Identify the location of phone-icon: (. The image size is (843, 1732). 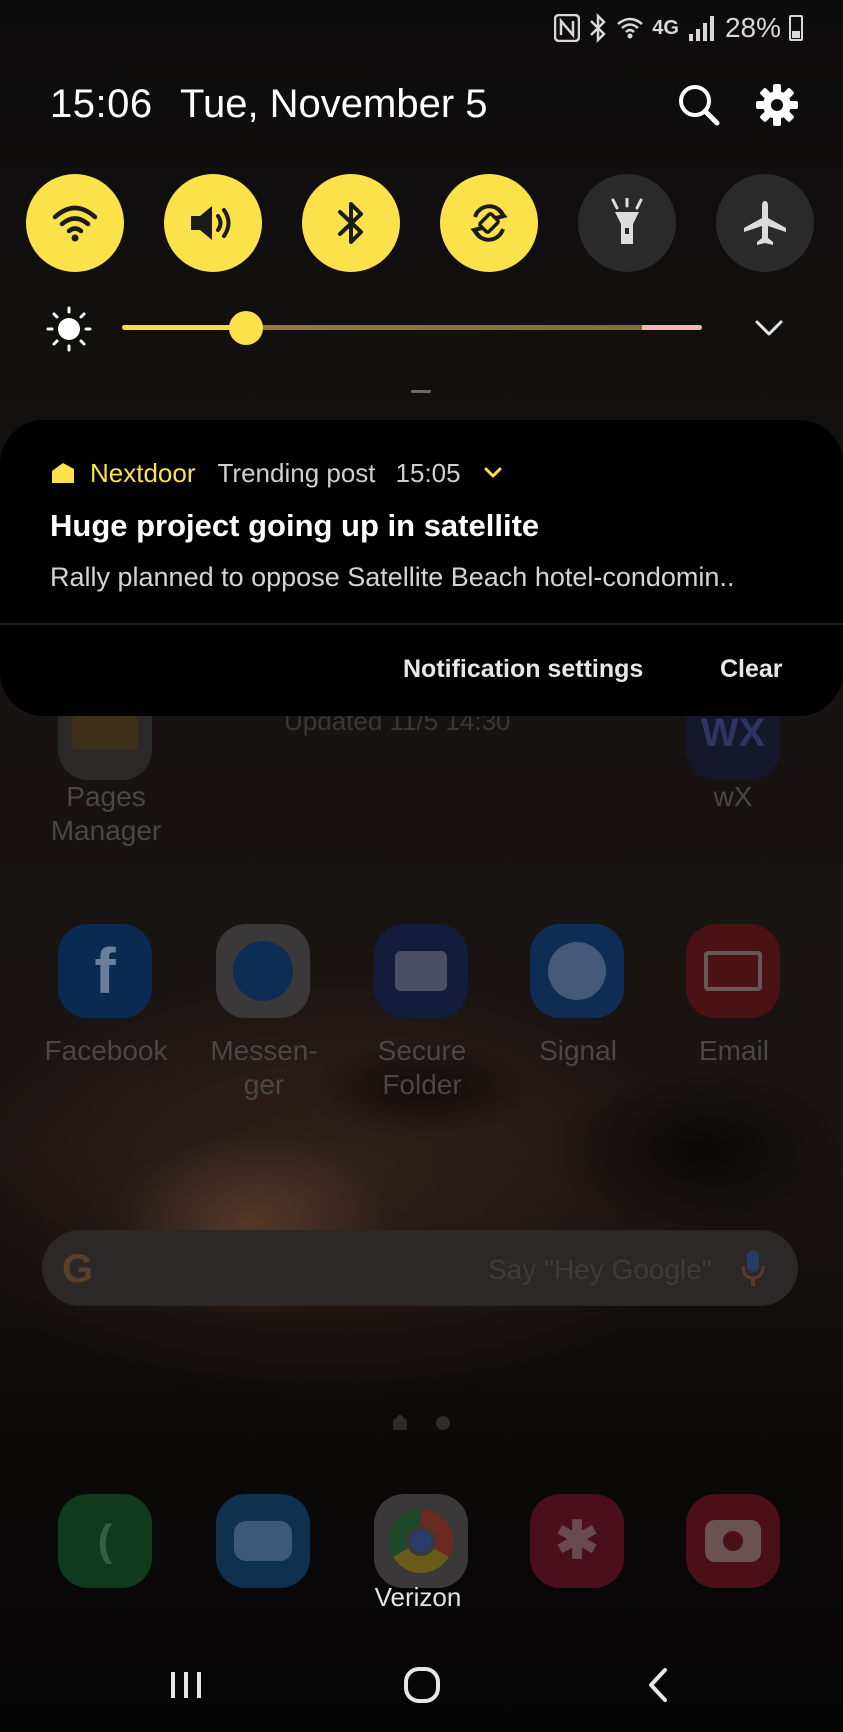
(105, 1540).